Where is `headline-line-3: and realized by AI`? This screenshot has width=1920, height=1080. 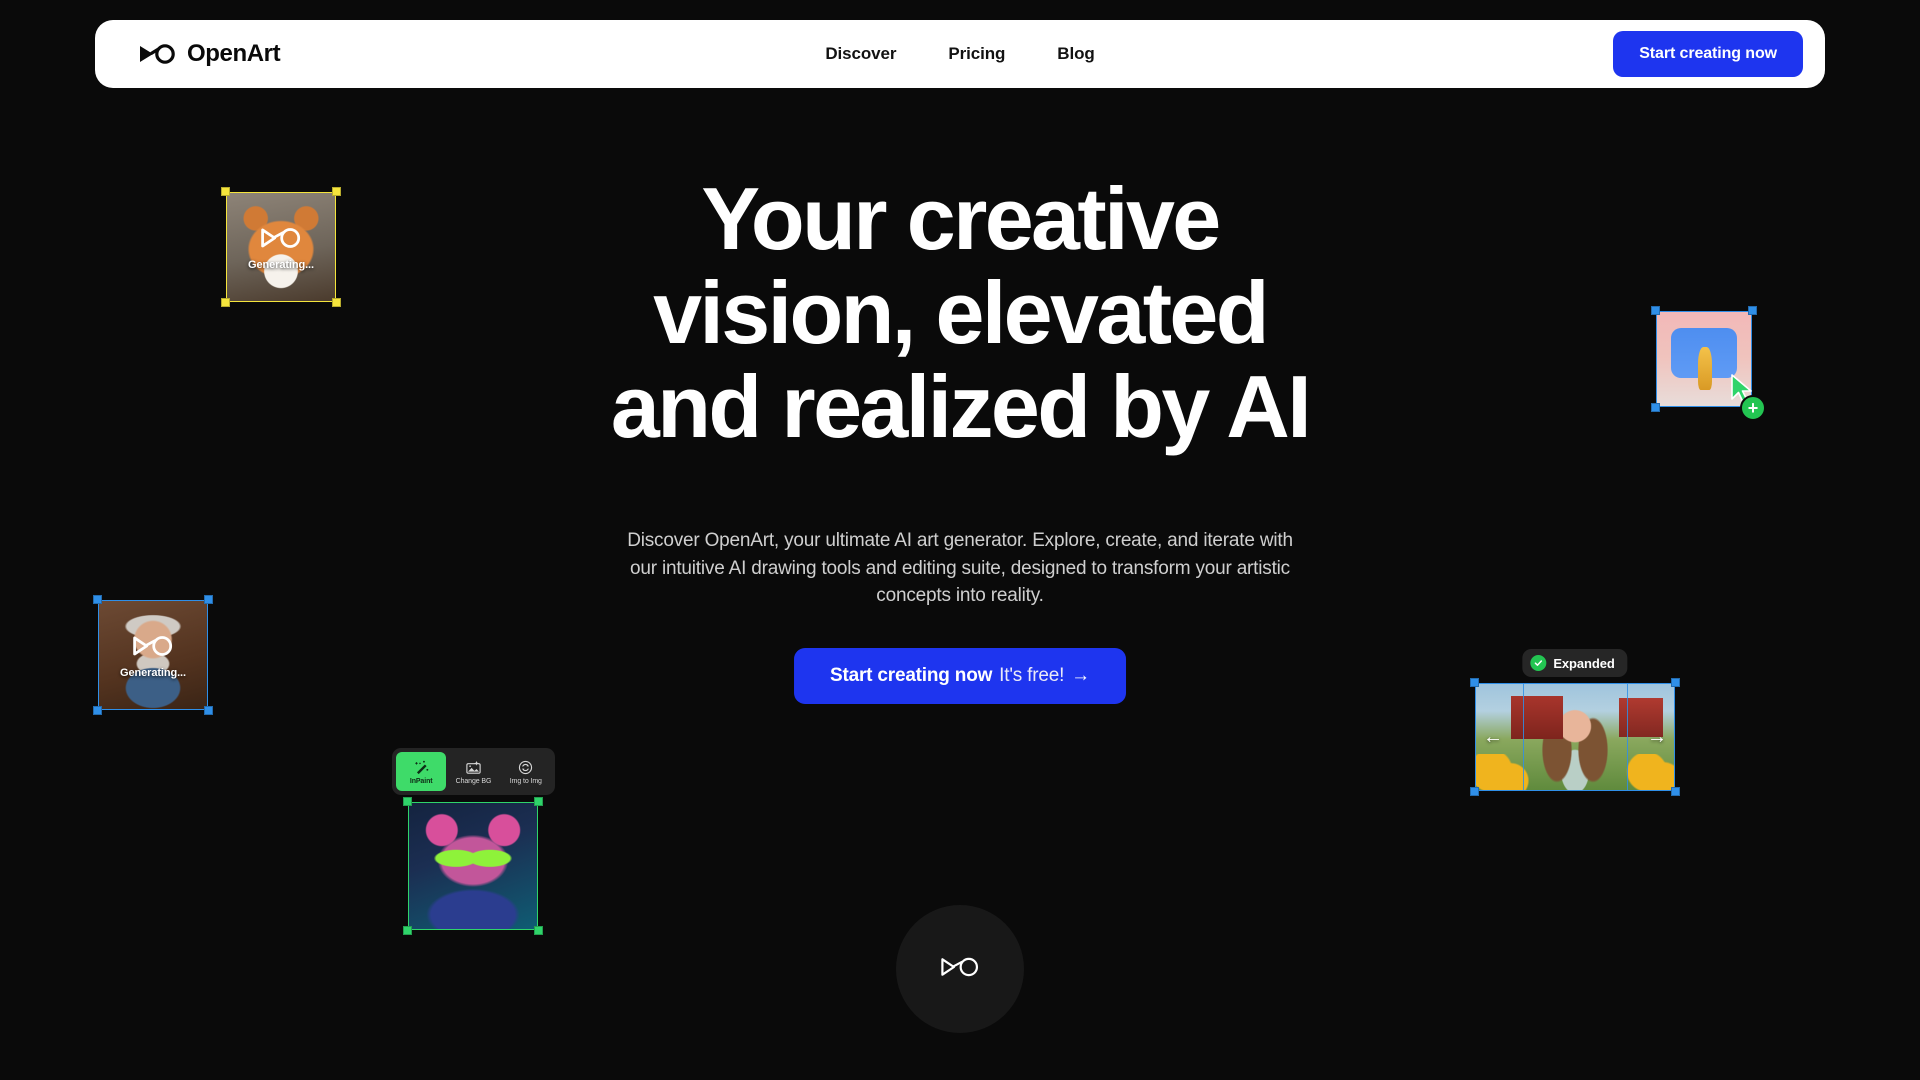
headline-line-3: and realized by AI is located at coordinates (961, 407).